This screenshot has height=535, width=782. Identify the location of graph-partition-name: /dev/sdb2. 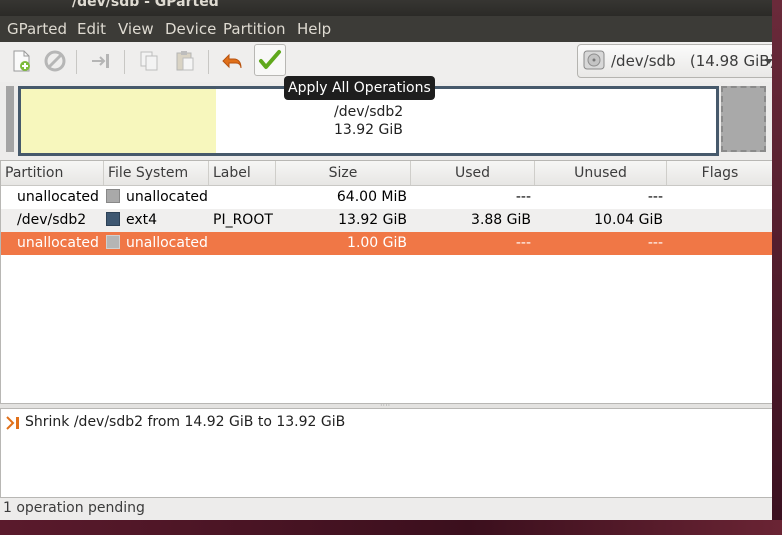
(369, 112).